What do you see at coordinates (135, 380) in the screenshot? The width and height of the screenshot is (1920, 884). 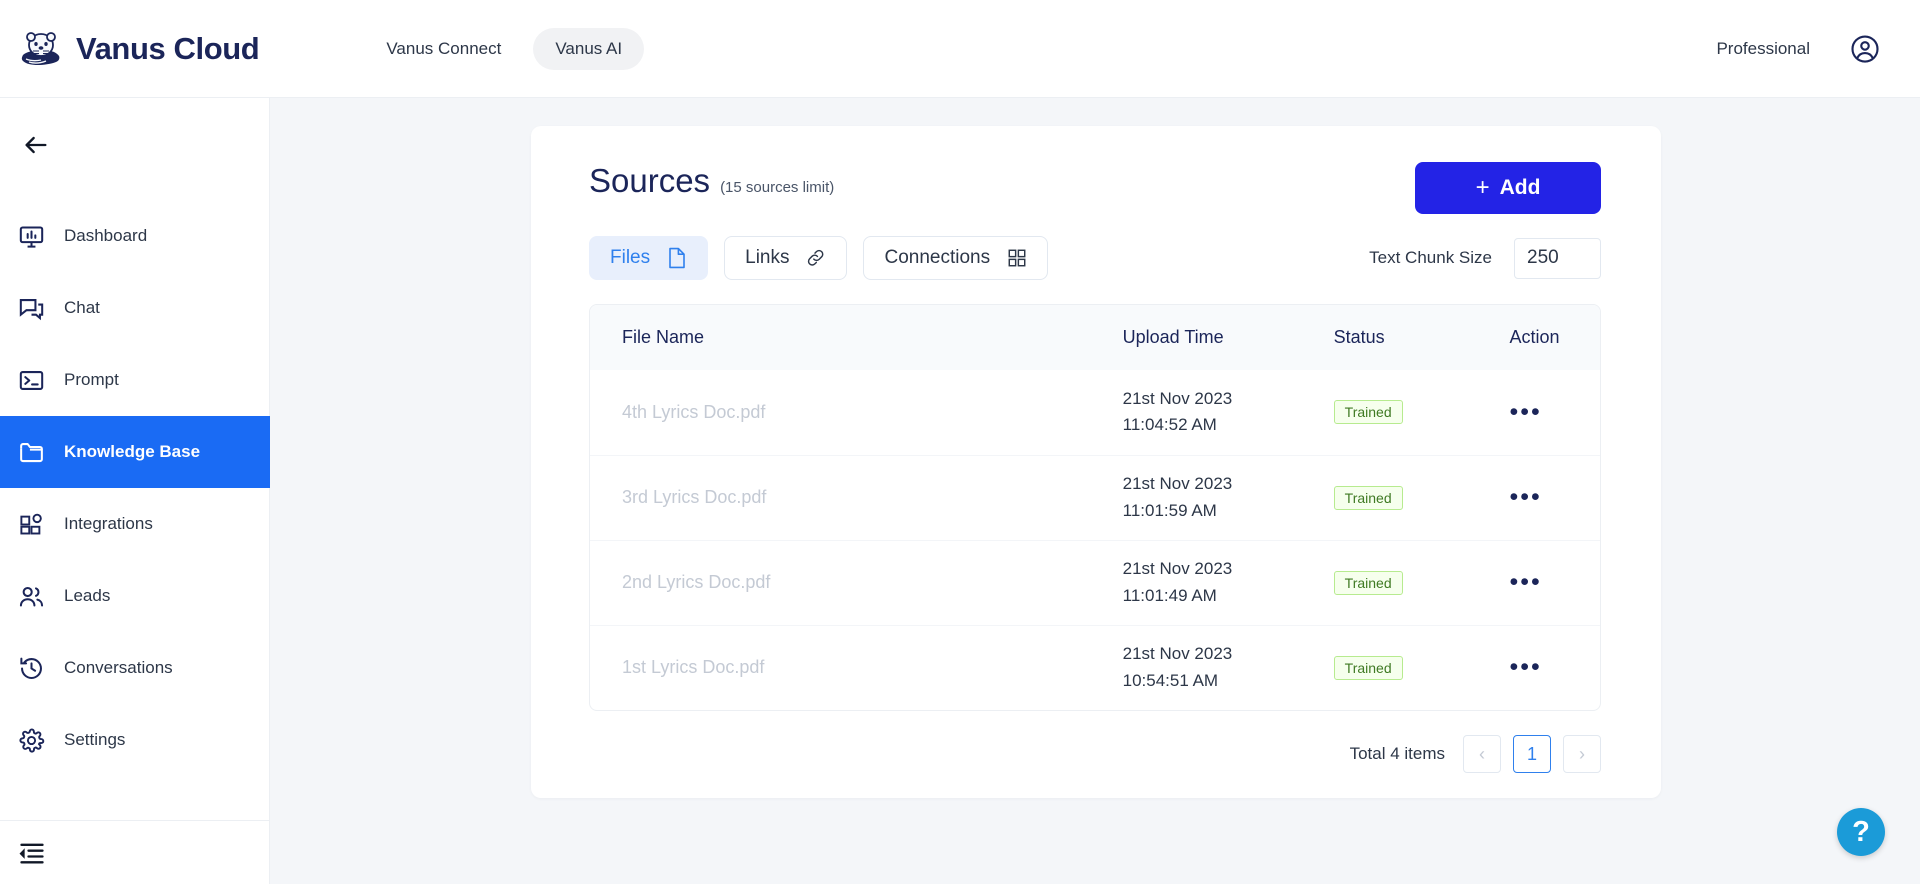 I see `sidebar-item-prompt: Prompt` at bounding box center [135, 380].